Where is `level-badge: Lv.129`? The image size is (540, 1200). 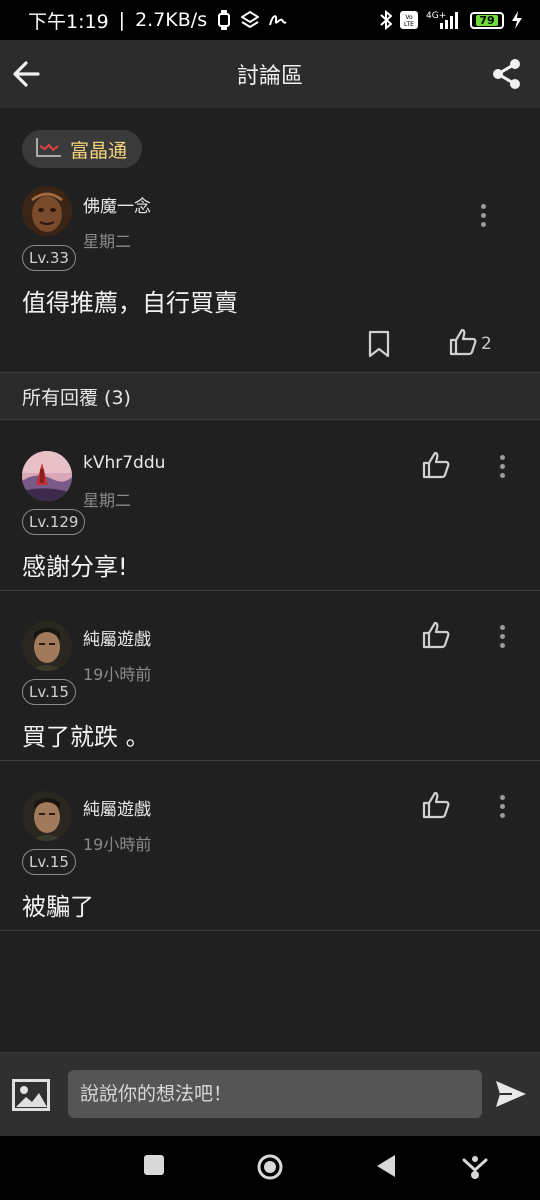
level-badge: Lv.129 is located at coordinates (54, 522).